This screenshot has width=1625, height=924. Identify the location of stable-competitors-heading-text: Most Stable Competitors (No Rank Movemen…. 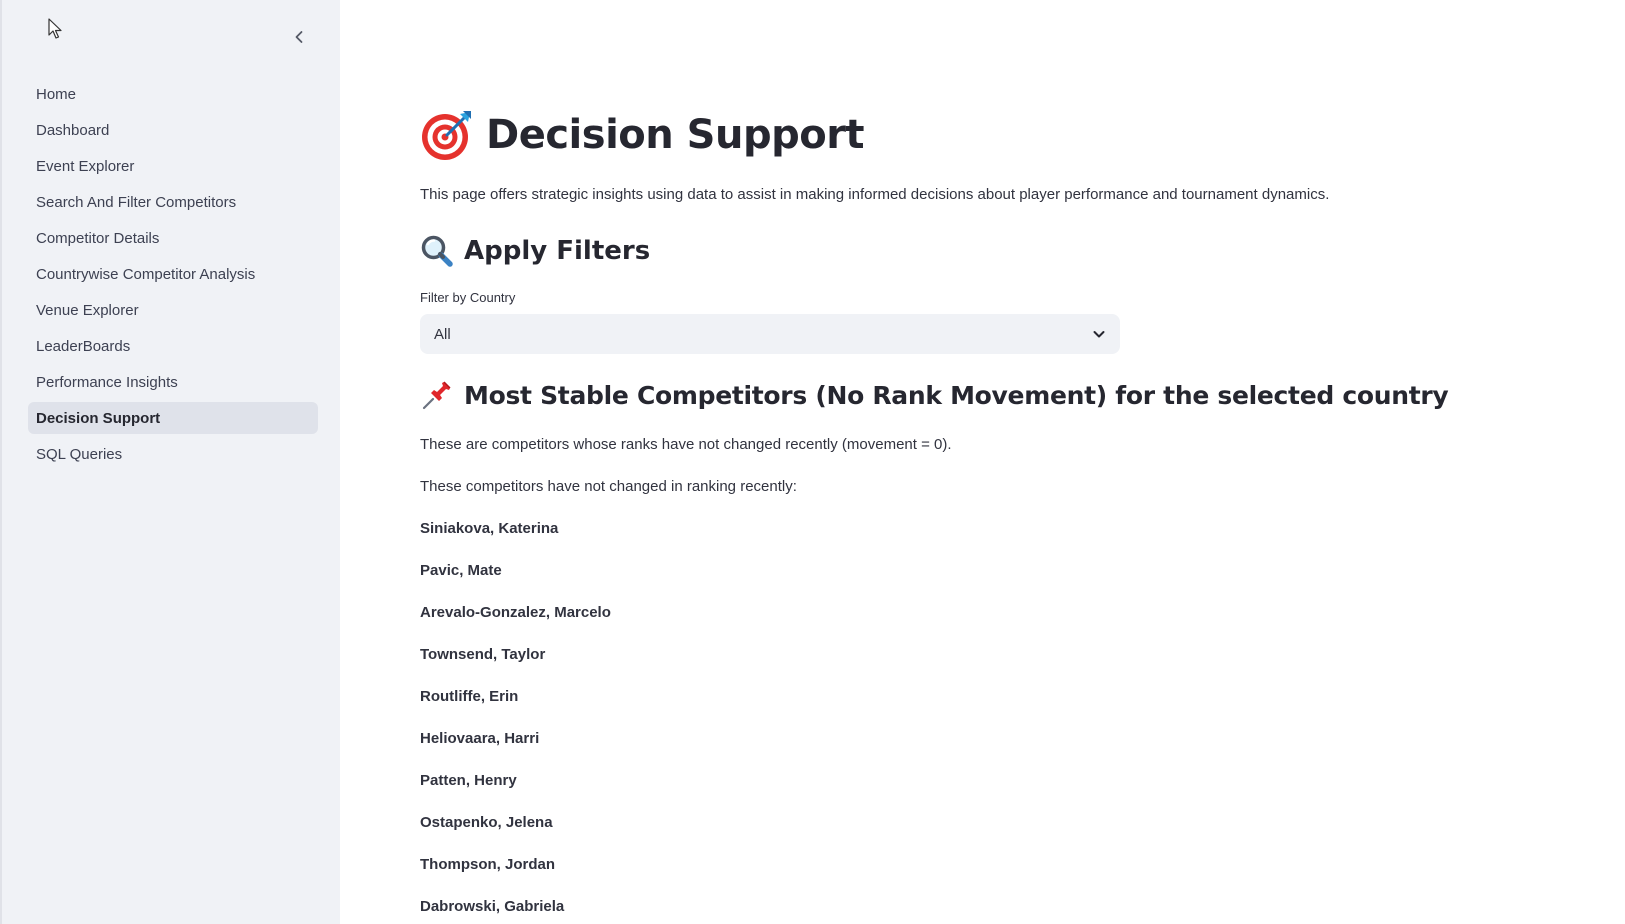
(956, 395).